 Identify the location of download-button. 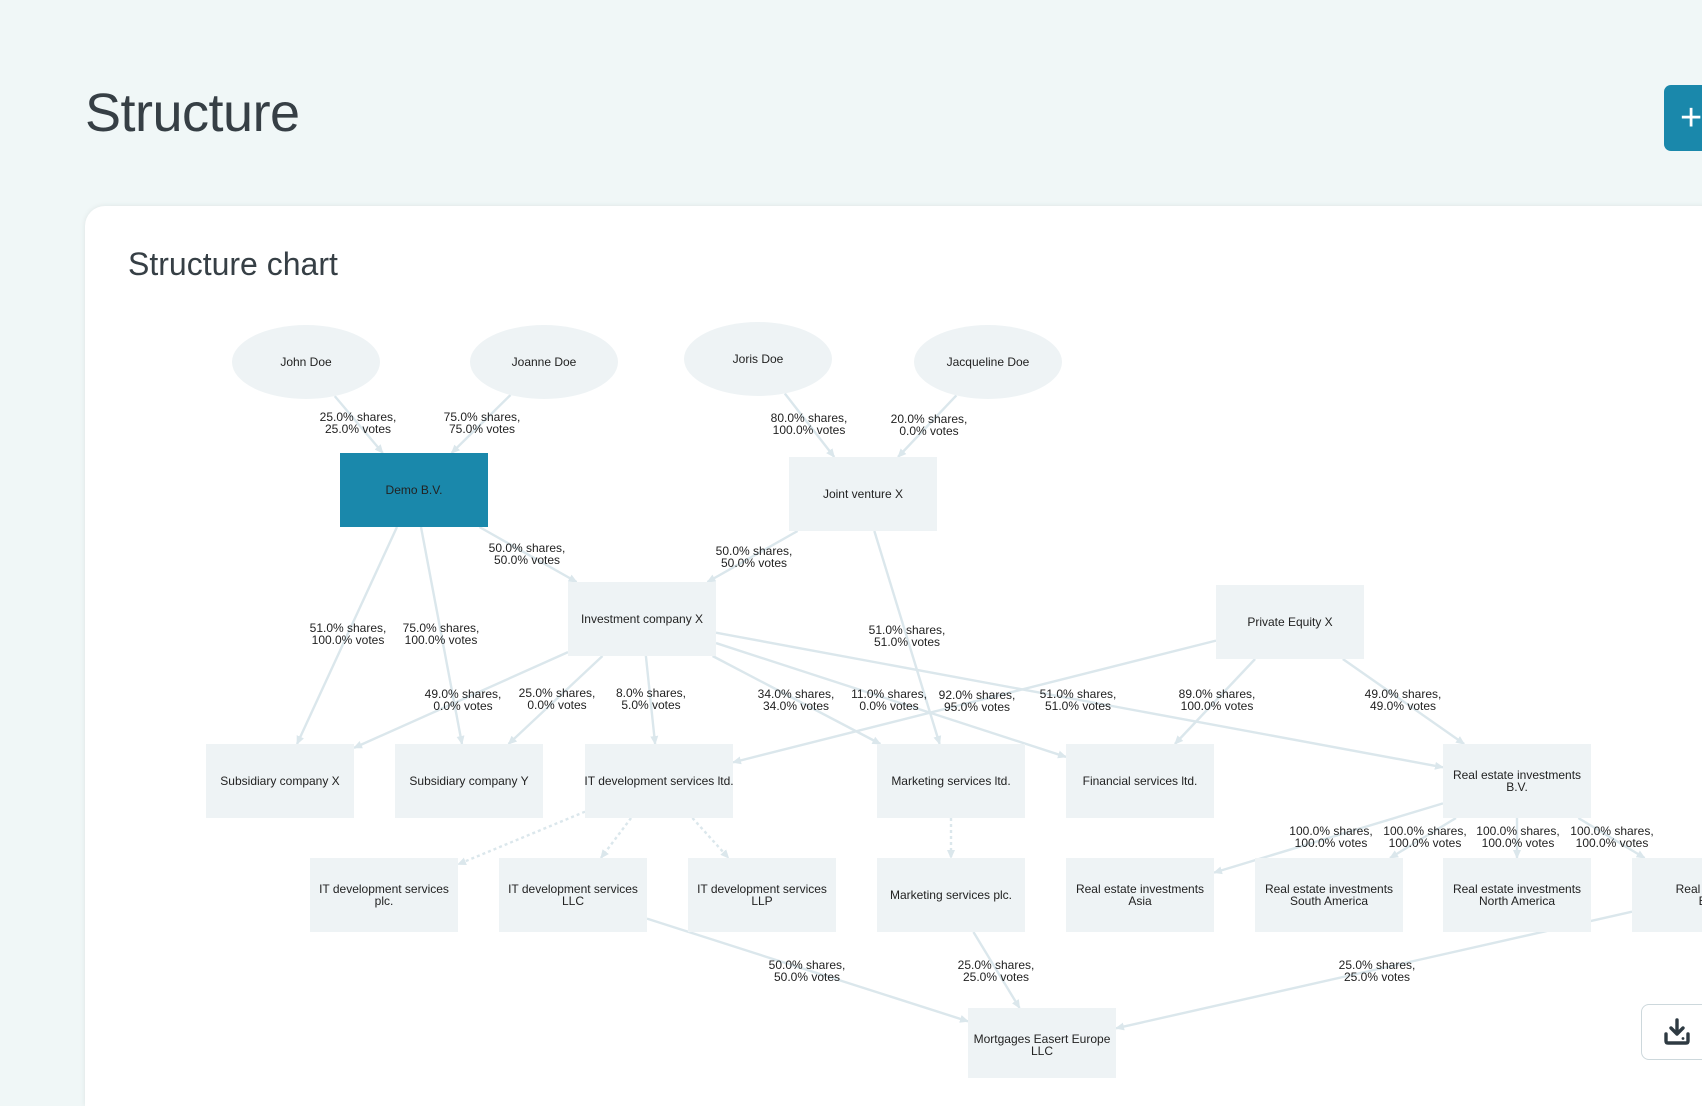
(1671, 1032).